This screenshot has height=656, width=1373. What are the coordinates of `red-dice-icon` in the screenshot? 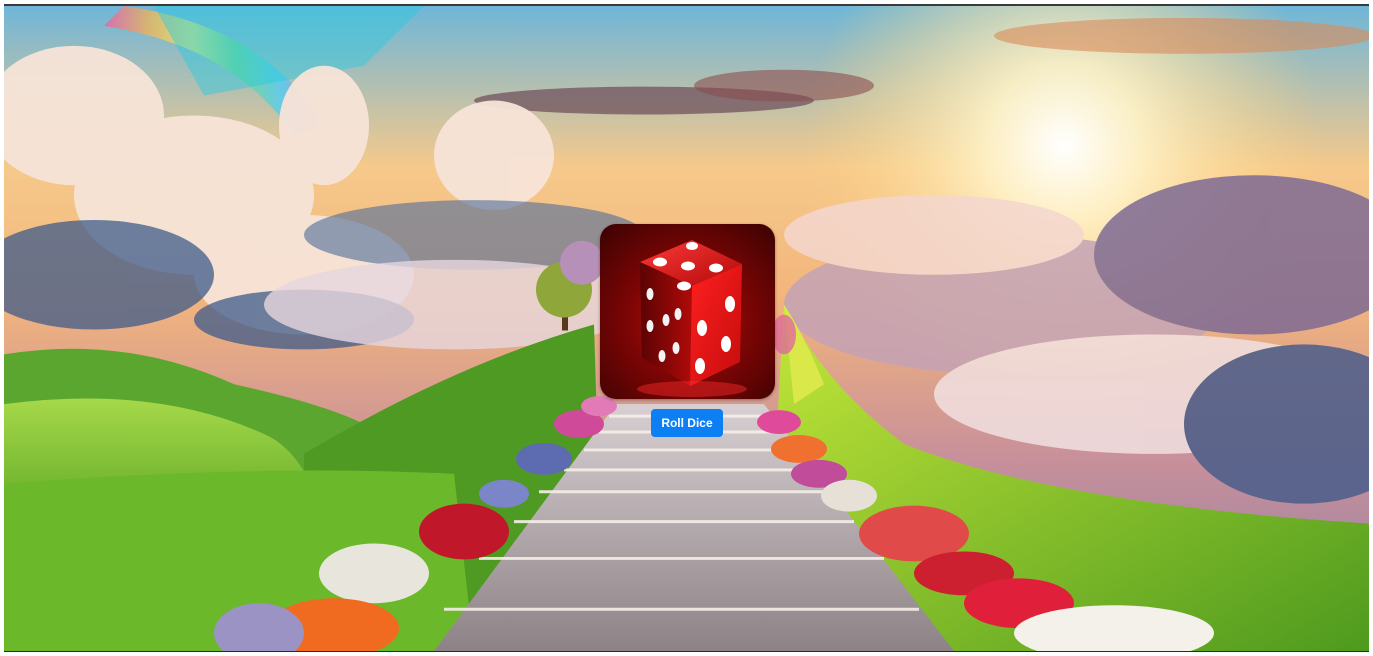 It's located at (692, 318).